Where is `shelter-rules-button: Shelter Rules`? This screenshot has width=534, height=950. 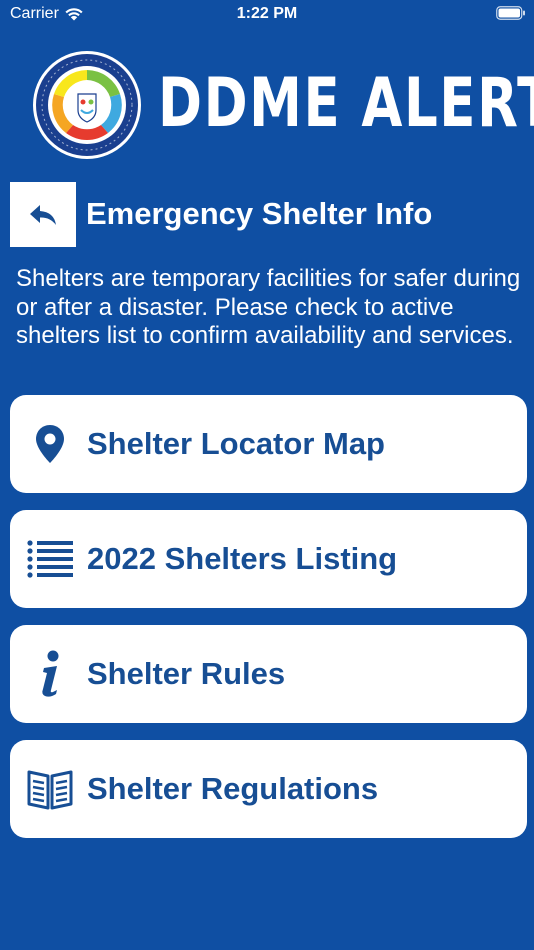
shelter-rules-button: Shelter Rules is located at coordinates (268, 674).